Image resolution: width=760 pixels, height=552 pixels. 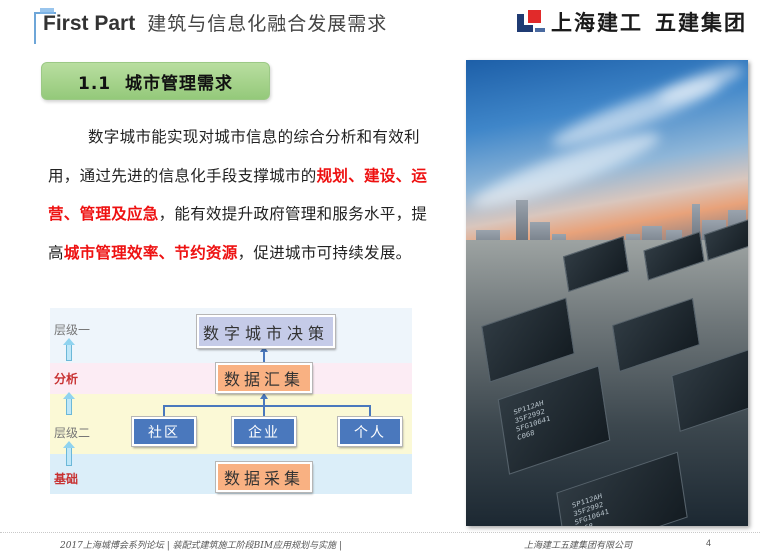 What do you see at coordinates (182, 175) in the screenshot?
I see `body-text: 用，通过先进的信息化手段支撑城市的` at bounding box center [182, 175].